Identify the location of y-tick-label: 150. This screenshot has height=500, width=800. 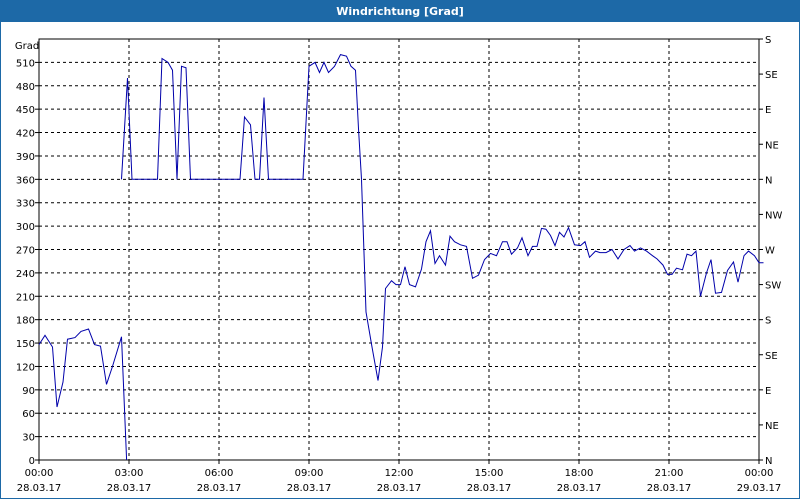
(25, 344).